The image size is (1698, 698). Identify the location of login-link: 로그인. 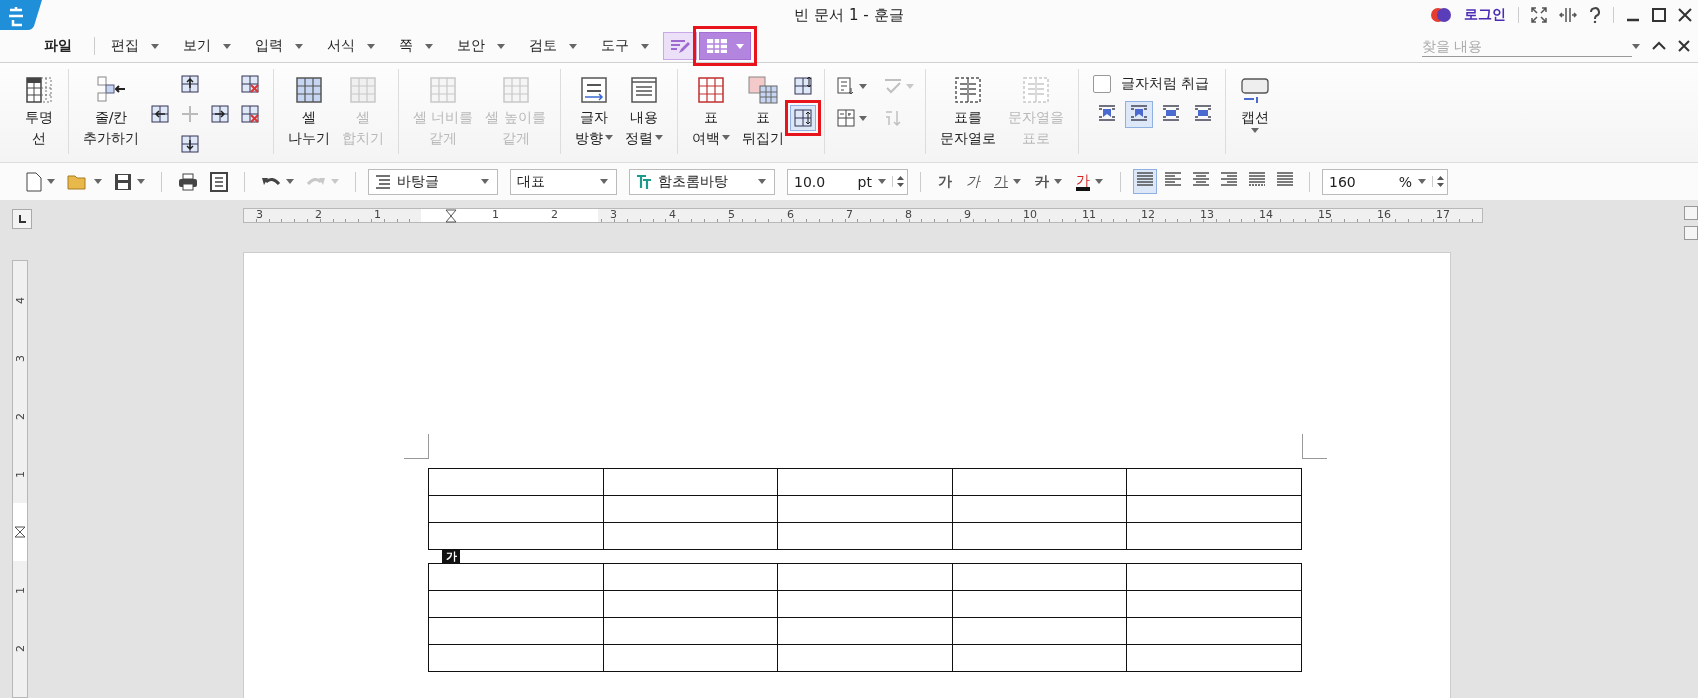
(1485, 15).